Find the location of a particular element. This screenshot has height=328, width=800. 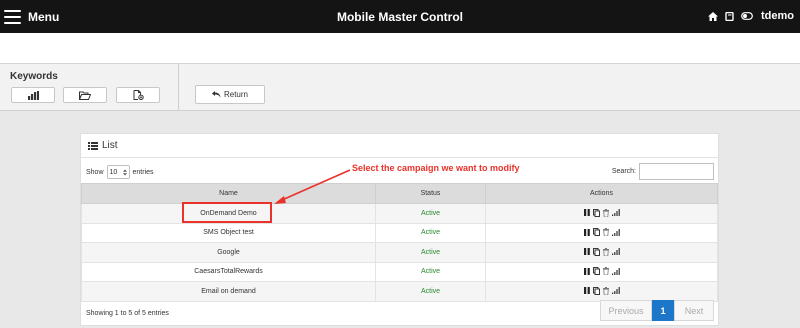

pagination: Previous 1 Next is located at coordinates (657, 310).